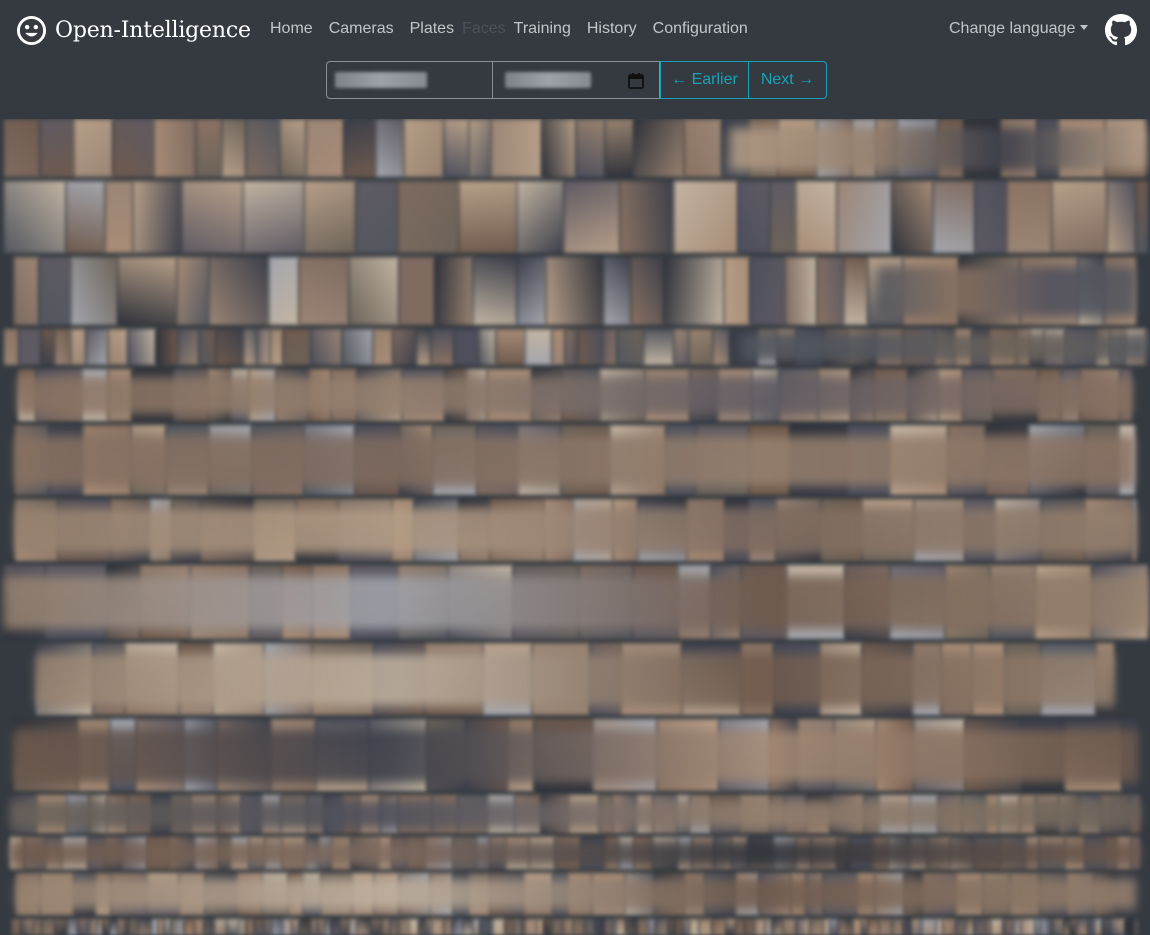  What do you see at coordinates (612, 29) in the screenshot?
I see `nav-item-history: History` at bounding box center [612, 29].